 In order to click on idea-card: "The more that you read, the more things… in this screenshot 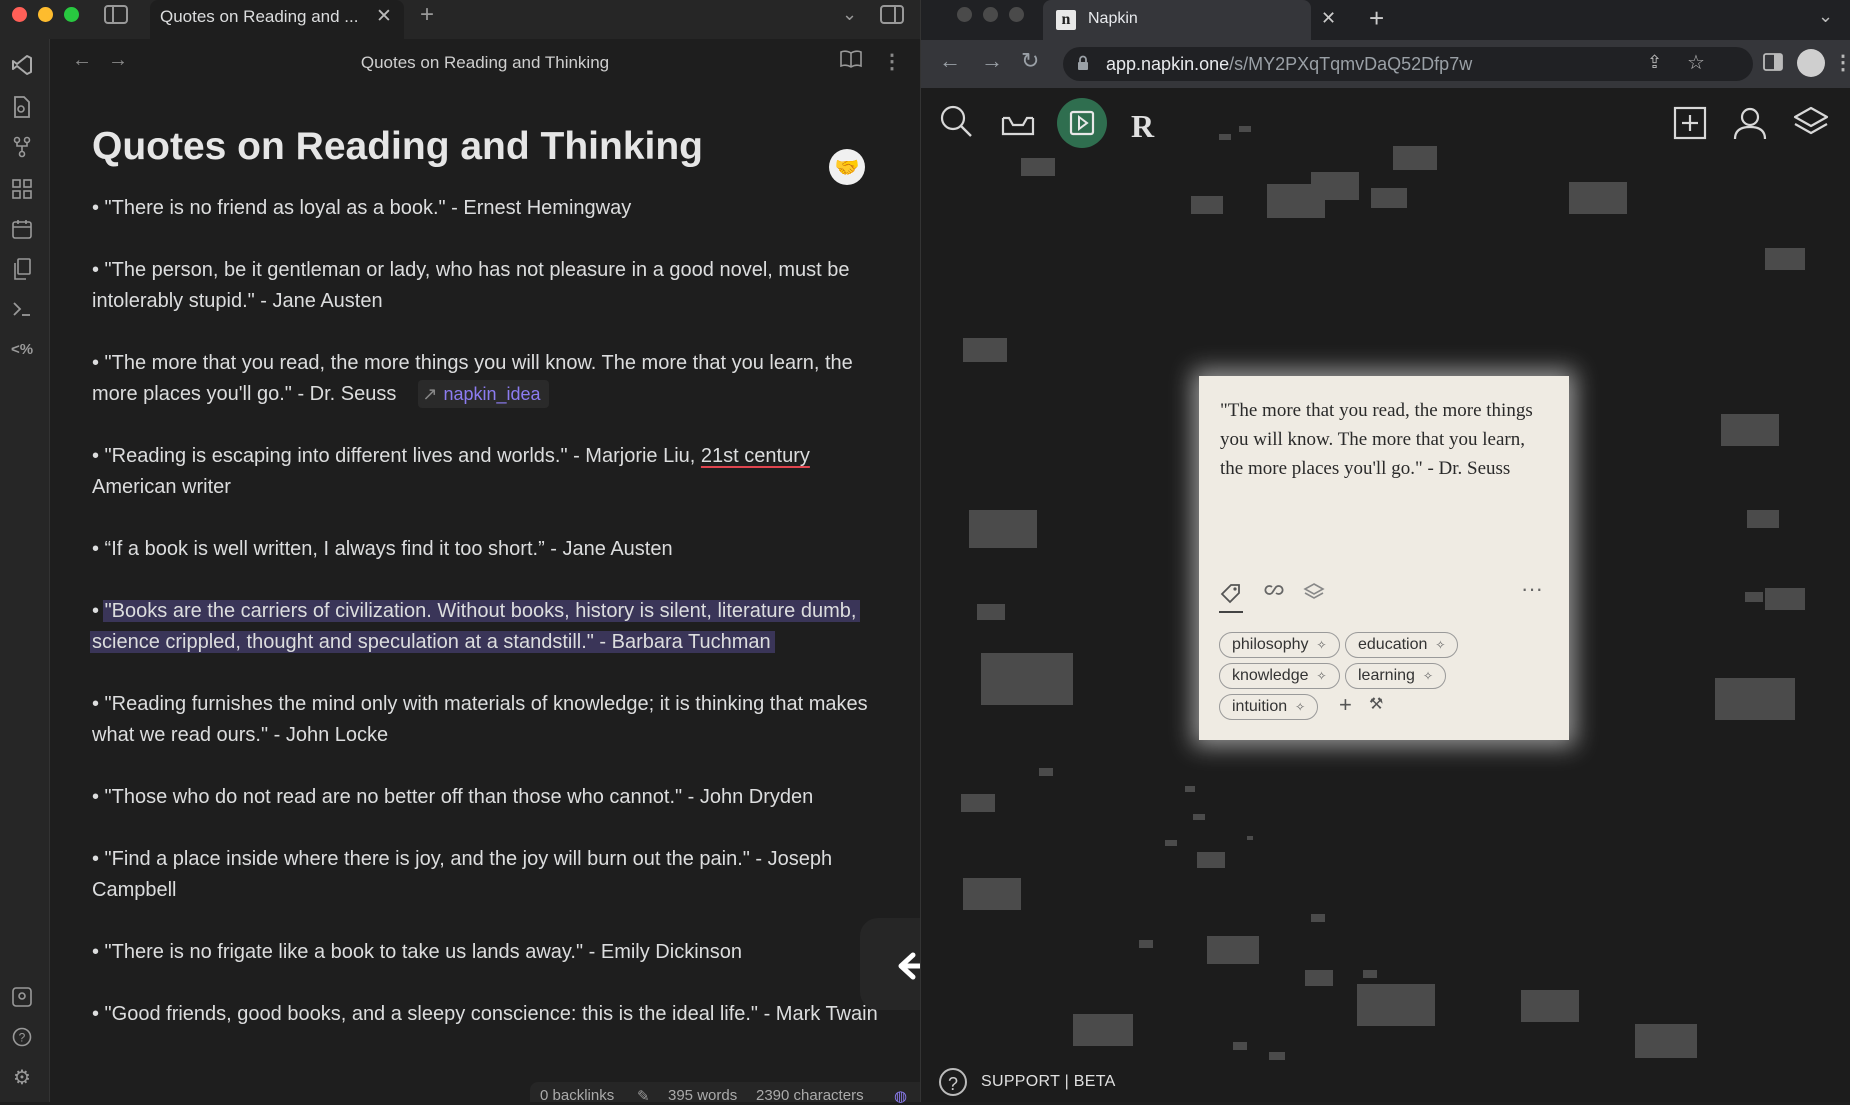, I will do `click(1384, 558)`.